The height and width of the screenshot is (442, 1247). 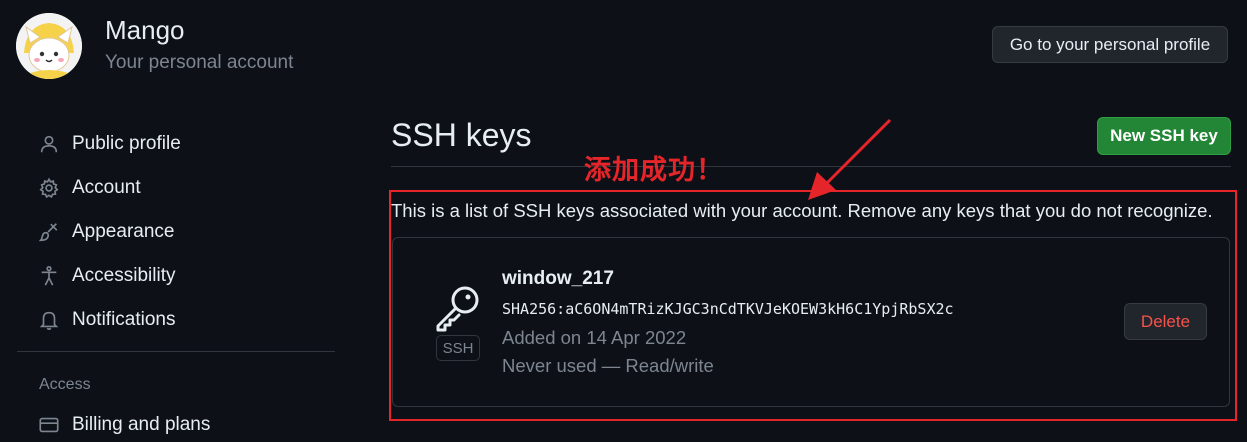 I want to click on avatar, so click(x=49, y=46).